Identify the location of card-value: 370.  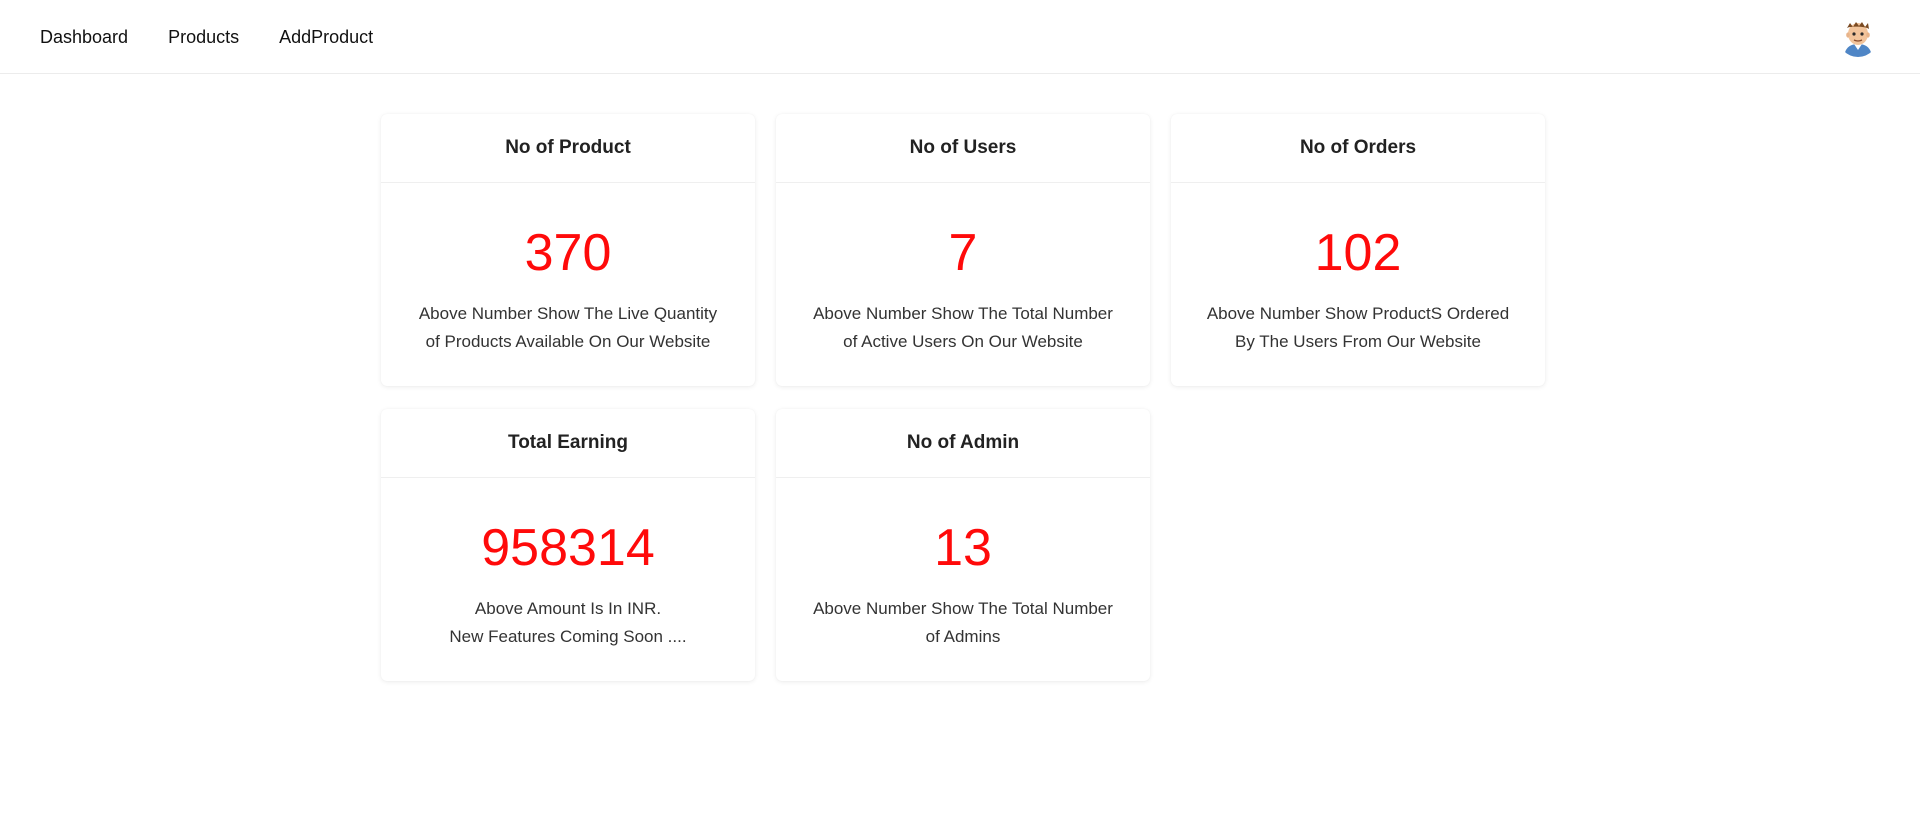
(568, 253).